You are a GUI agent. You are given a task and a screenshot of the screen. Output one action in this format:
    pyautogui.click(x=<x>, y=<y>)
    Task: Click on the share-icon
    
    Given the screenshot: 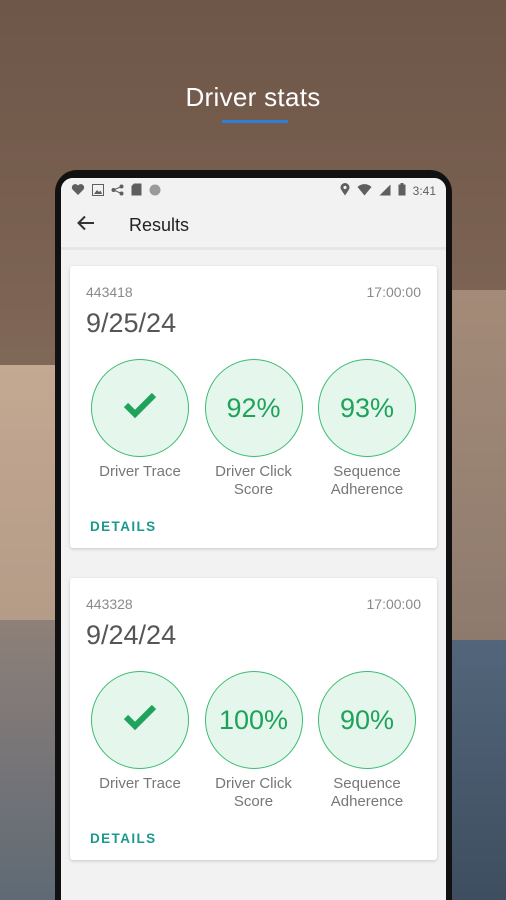 What is the action you would take?
    pyautogui.click(x=117, y=191)
    